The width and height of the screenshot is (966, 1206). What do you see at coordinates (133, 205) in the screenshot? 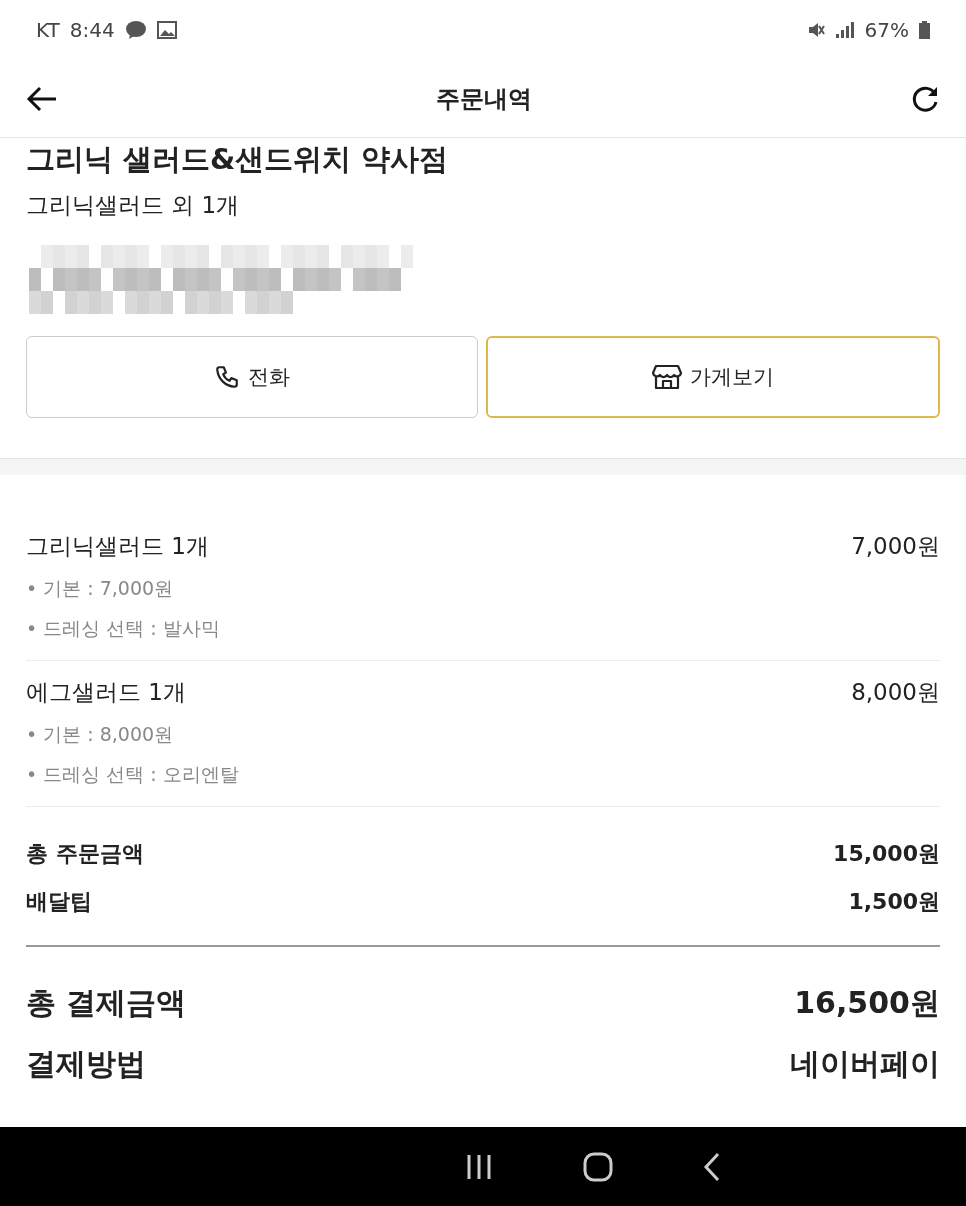
I see `order-summary: 그리닉샐러드 외 1개` at bounding box center [133, 205].